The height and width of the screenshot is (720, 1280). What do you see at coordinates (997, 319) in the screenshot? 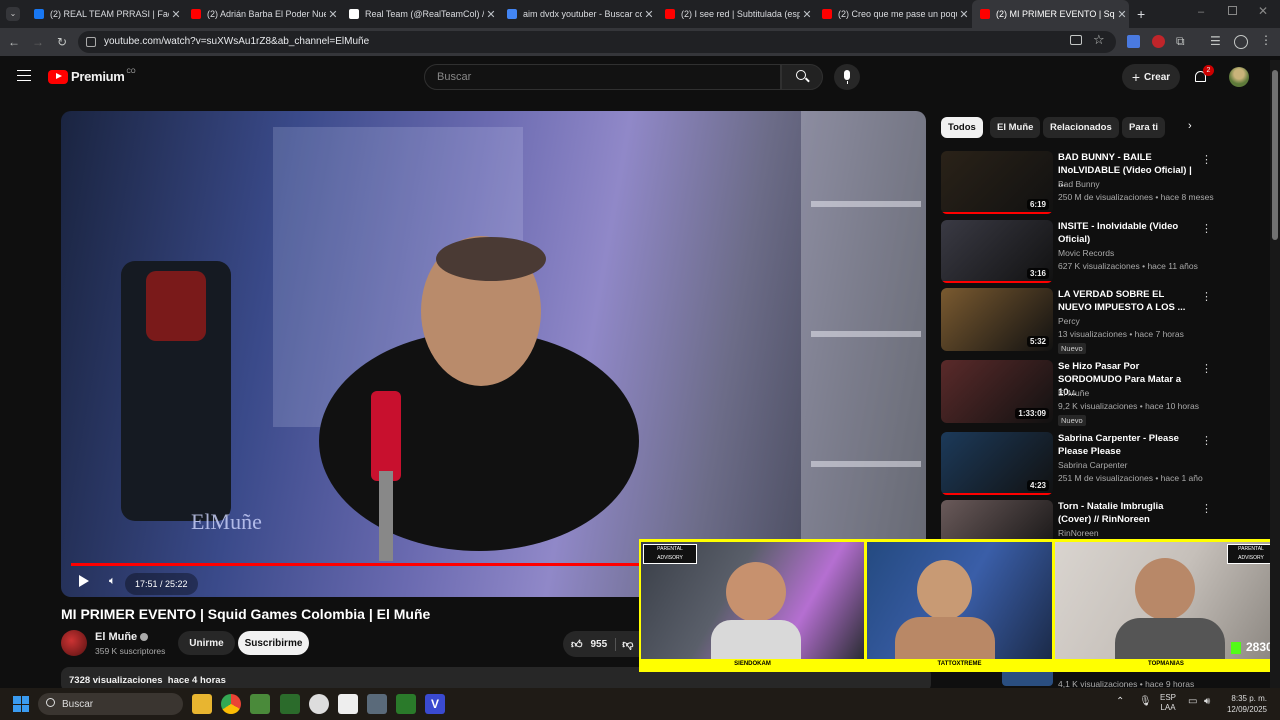
I see `recommendation-thumbnail: 5:32` at bounding box center [997, 319].